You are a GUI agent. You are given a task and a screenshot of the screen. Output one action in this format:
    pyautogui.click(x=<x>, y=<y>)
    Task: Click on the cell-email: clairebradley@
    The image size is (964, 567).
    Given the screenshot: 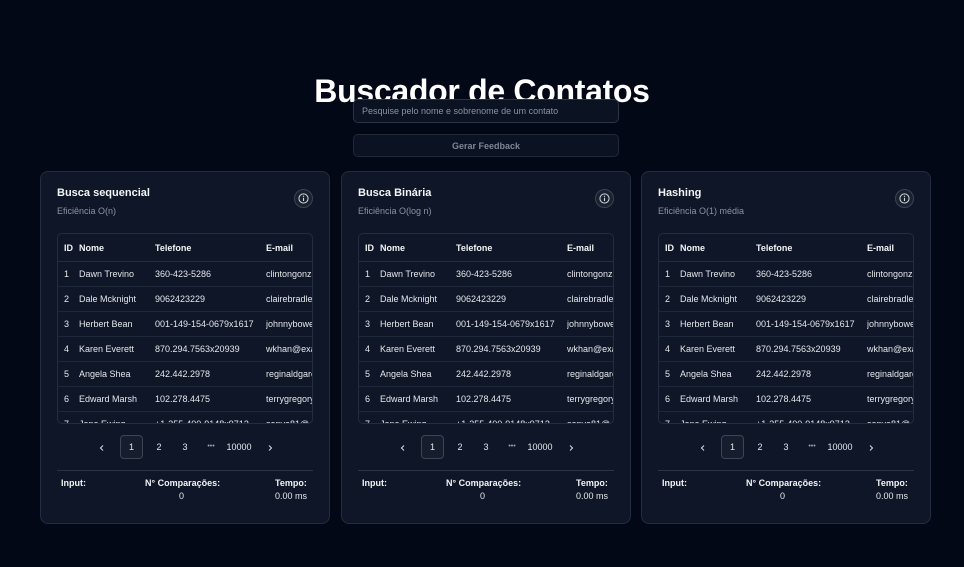 What is the action you would take?
    pyautogui.click(x=590, y=299)
    